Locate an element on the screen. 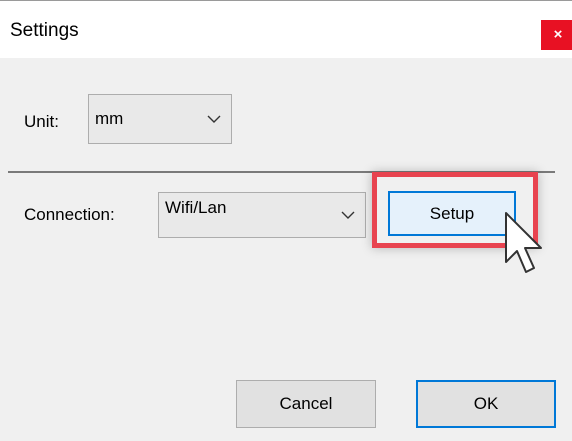 This screenshot has width=572, height=441. connection-select: Wifi/Lan is located at coordinates (262, 215).